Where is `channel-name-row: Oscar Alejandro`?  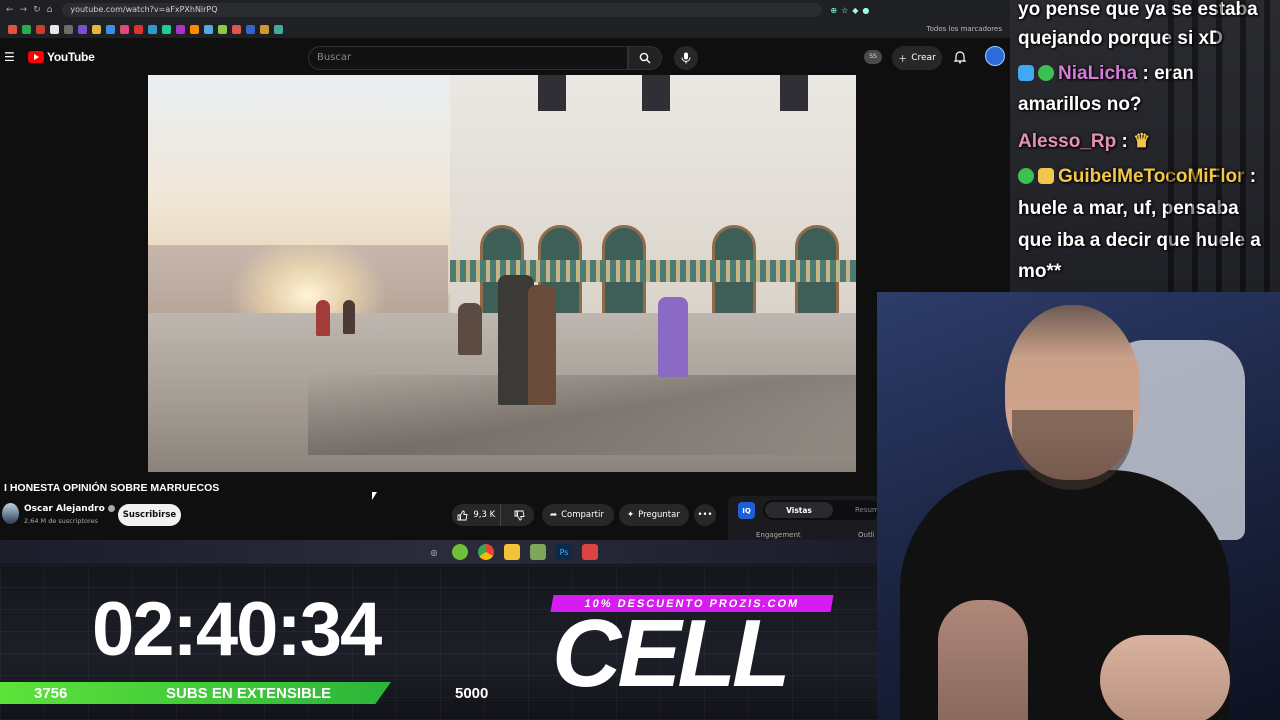 channel-name-row: Oscar Alejandro is located at coordinates (69, 509).